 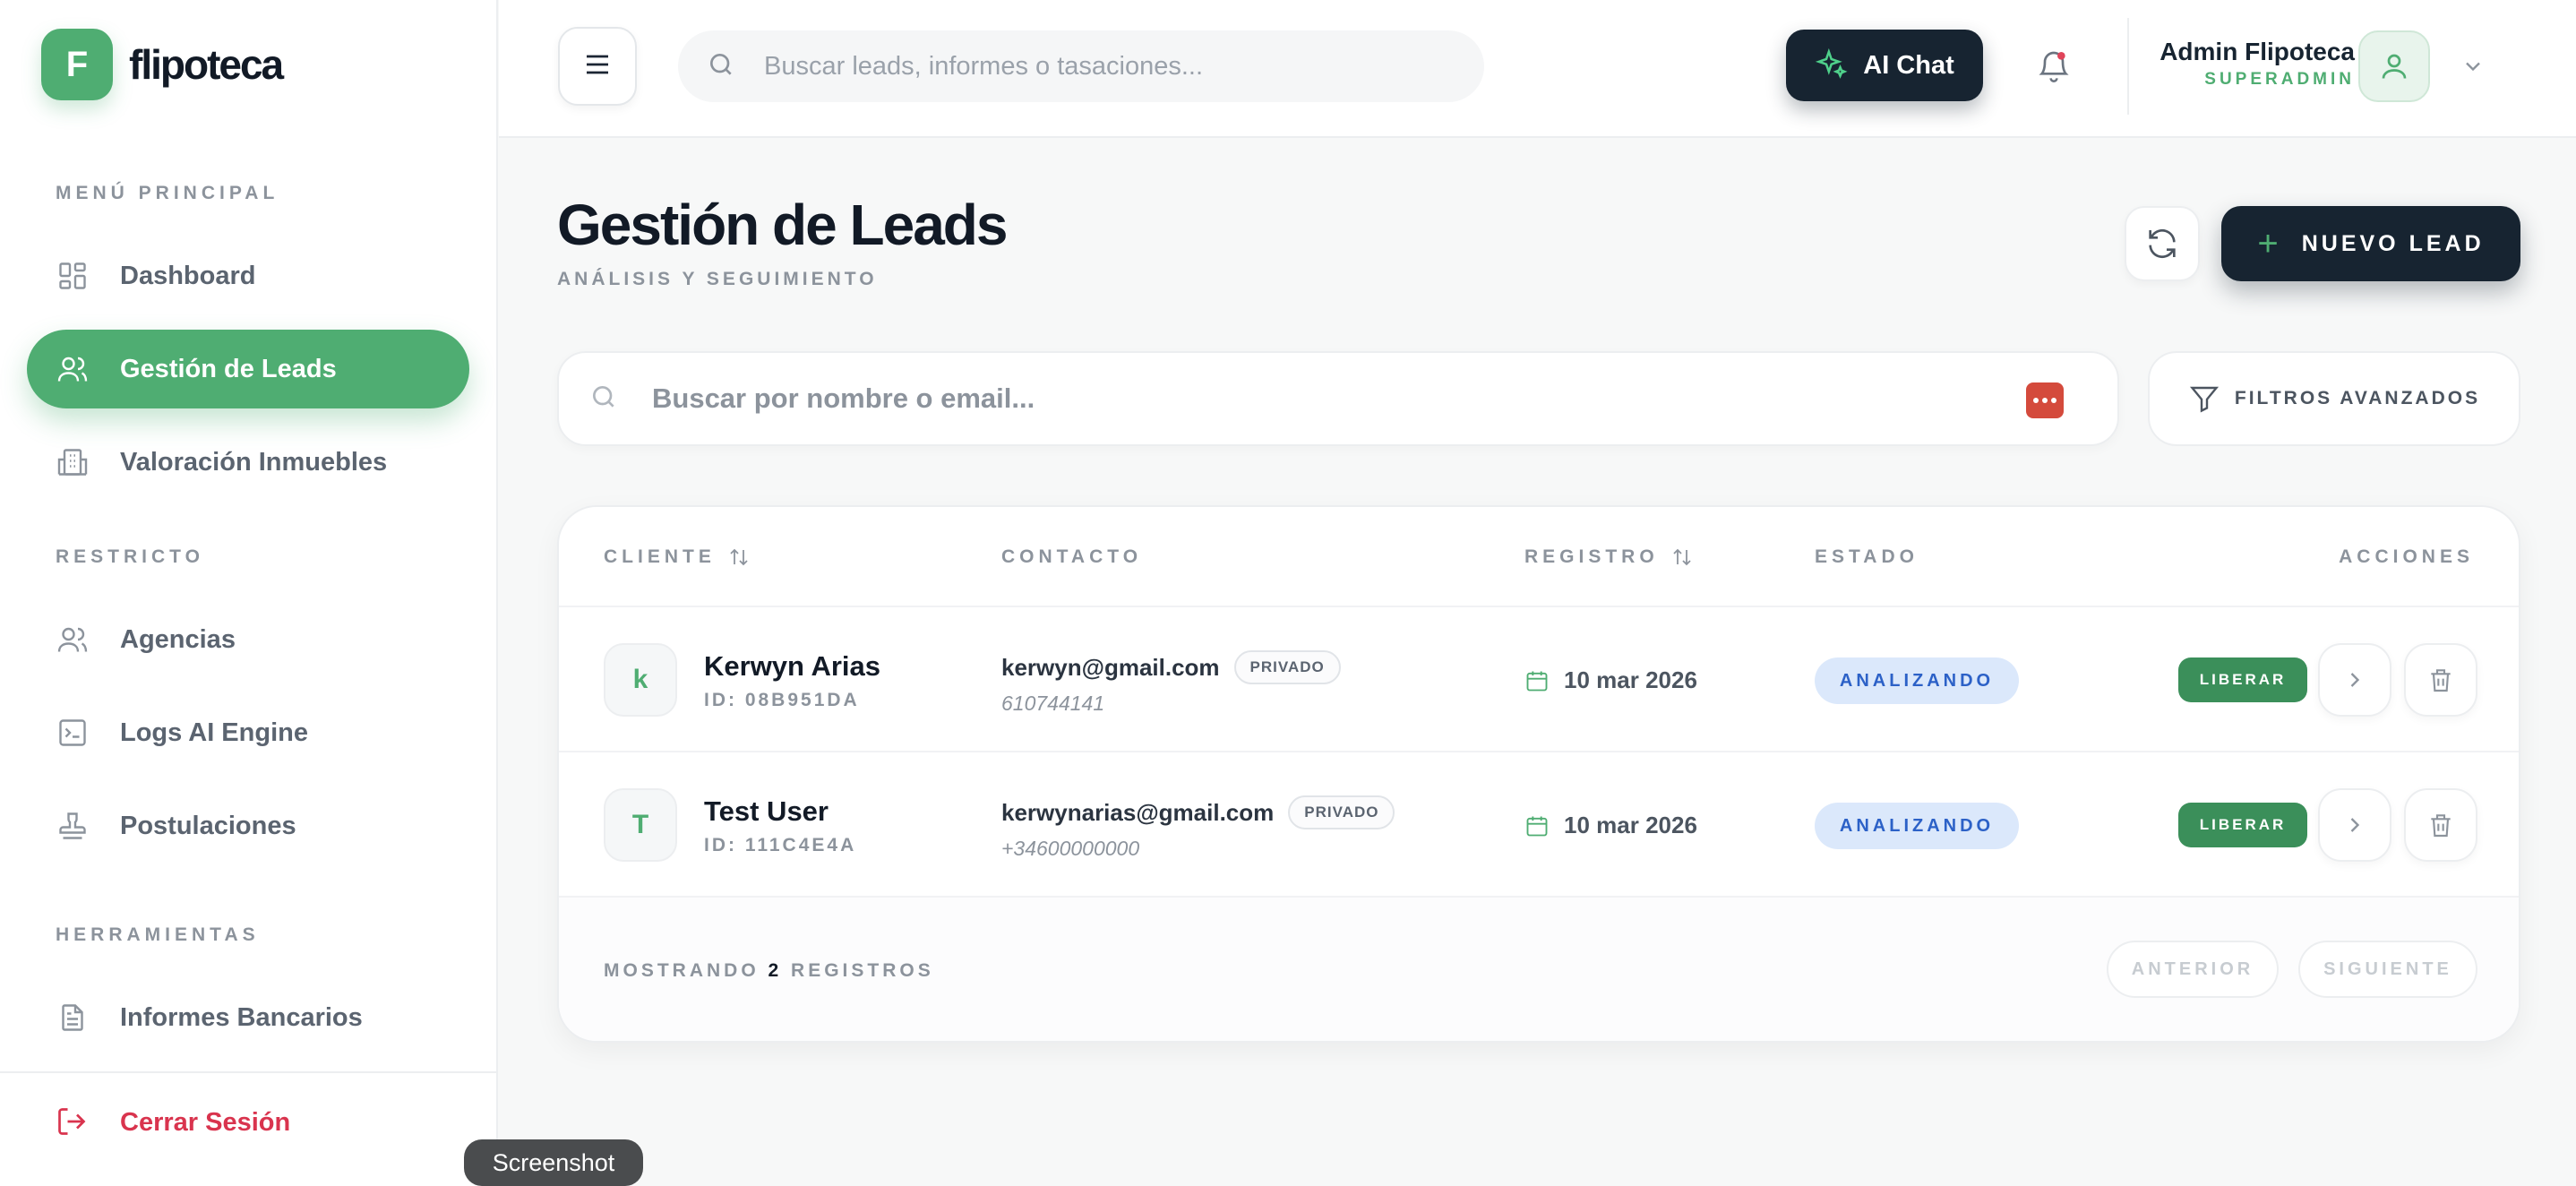 I want to click on avatar: T, so click(x=640, y=825).